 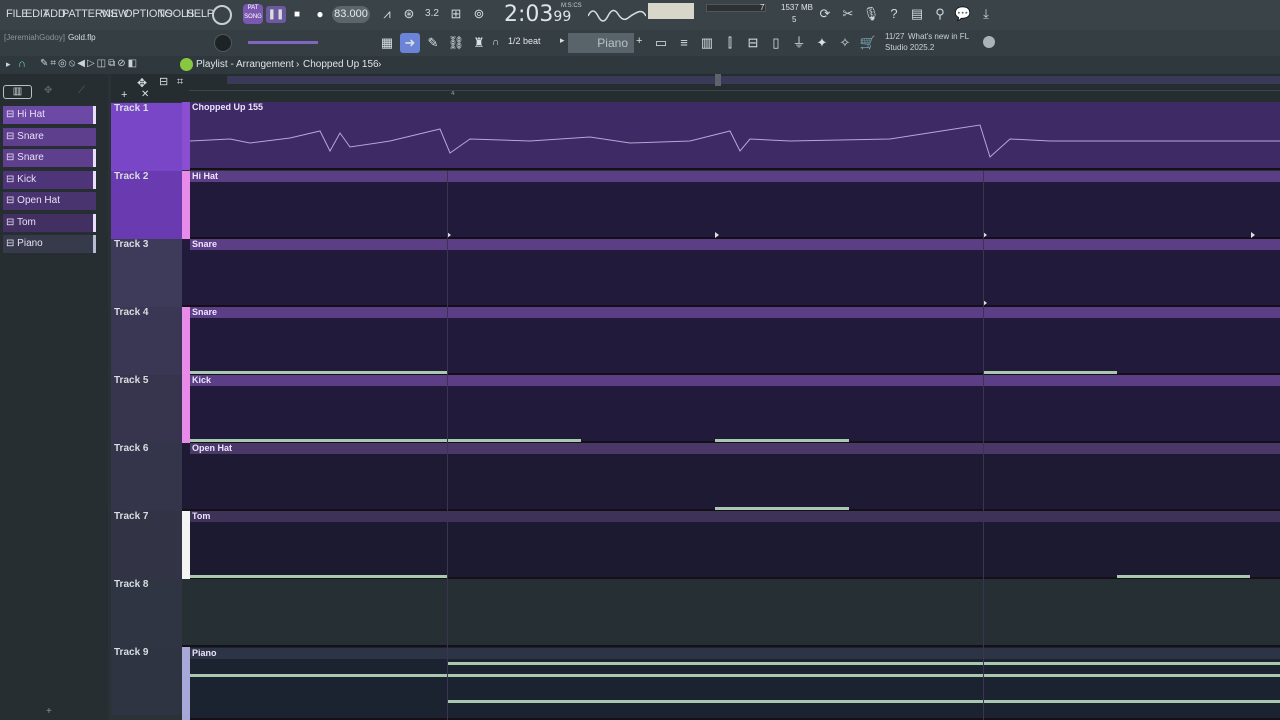 What do you see at coordinates (146, 681) in the screenshot?
I see `track-header-9: Track 9` at bounding box center [146, 681].